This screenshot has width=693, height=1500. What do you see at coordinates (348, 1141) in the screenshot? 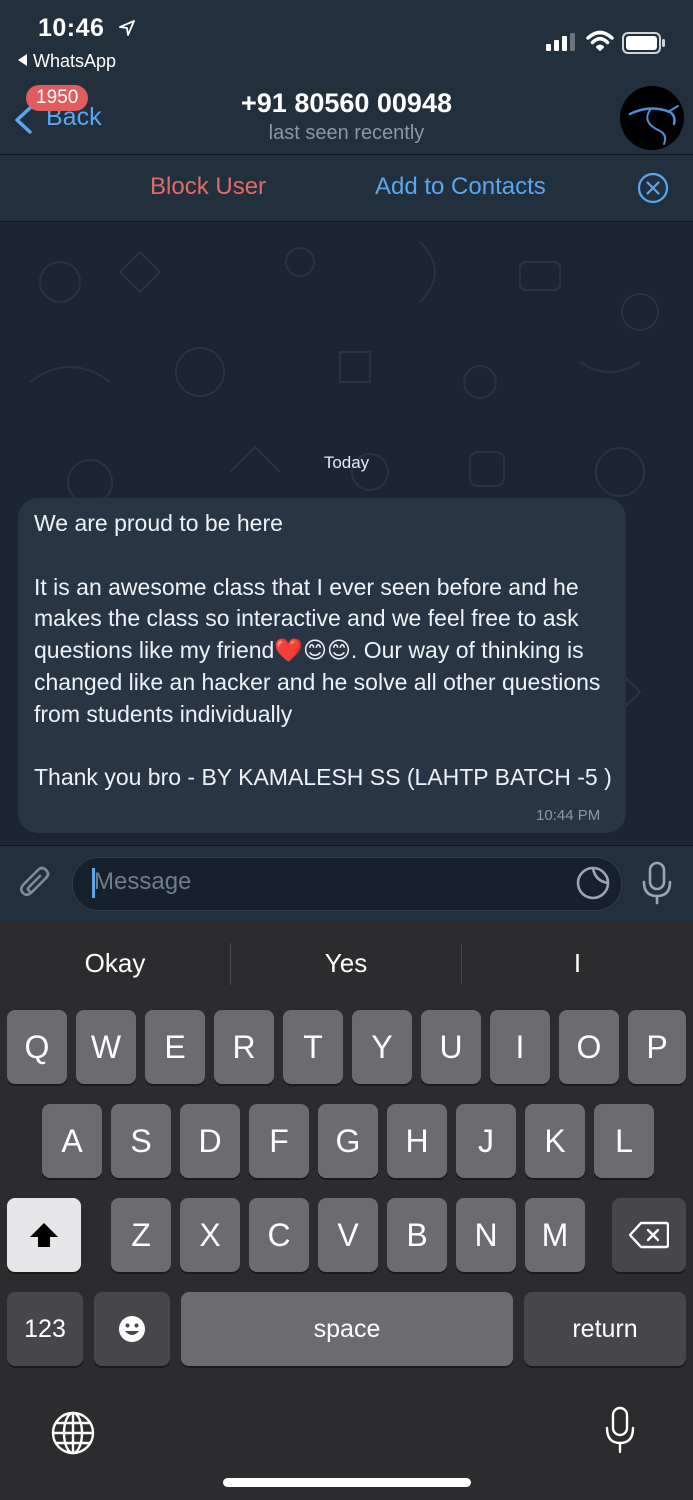
I see `key-g: G` at bounding box center [348, 1141].